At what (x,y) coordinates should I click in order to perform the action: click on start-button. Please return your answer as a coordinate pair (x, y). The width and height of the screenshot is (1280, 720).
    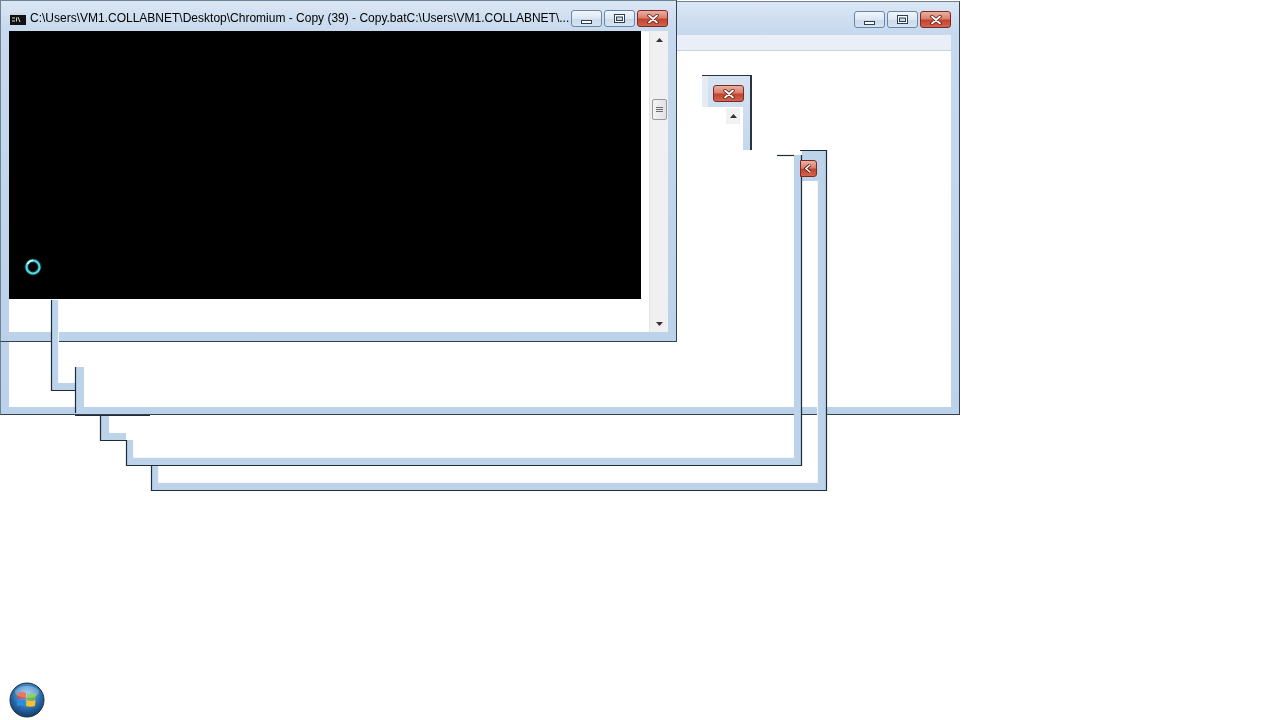
    Looking at the image, I should click on (27, 700).